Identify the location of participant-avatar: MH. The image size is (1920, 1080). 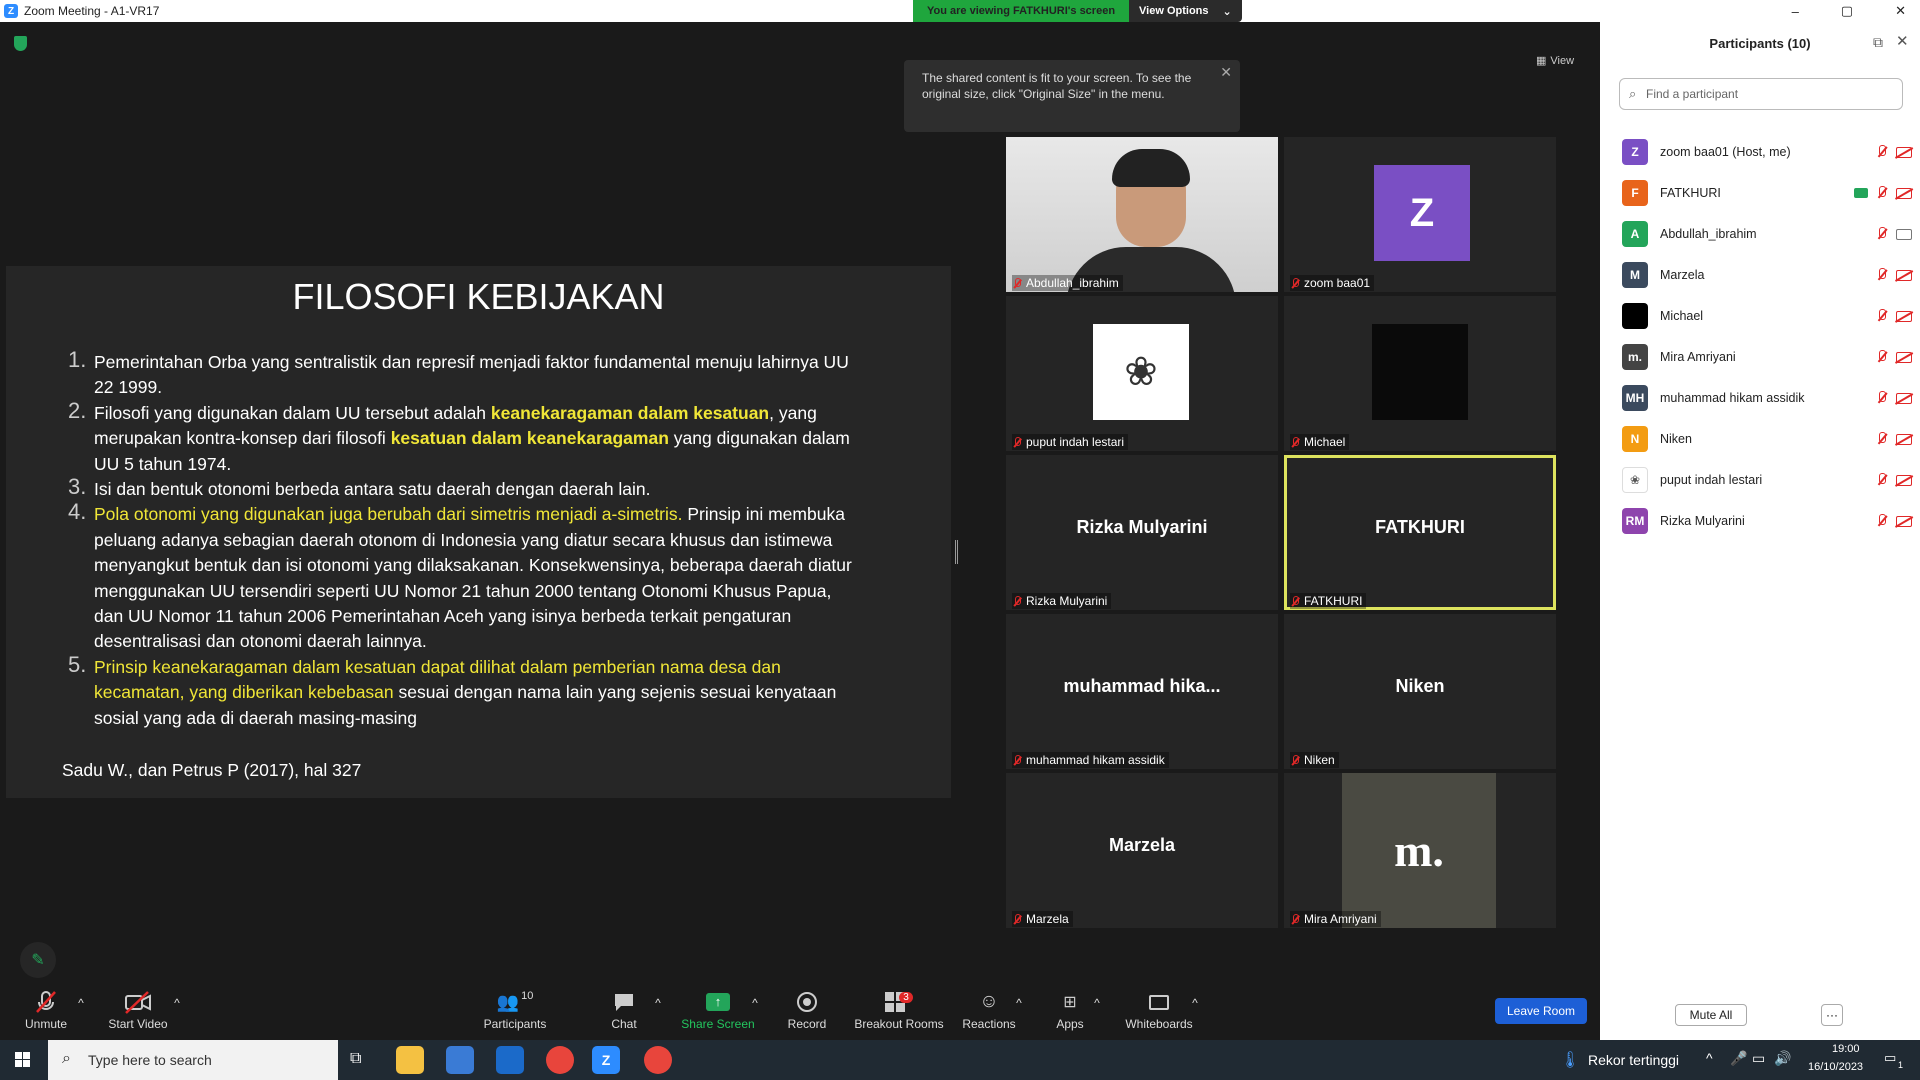
(1635, 398).